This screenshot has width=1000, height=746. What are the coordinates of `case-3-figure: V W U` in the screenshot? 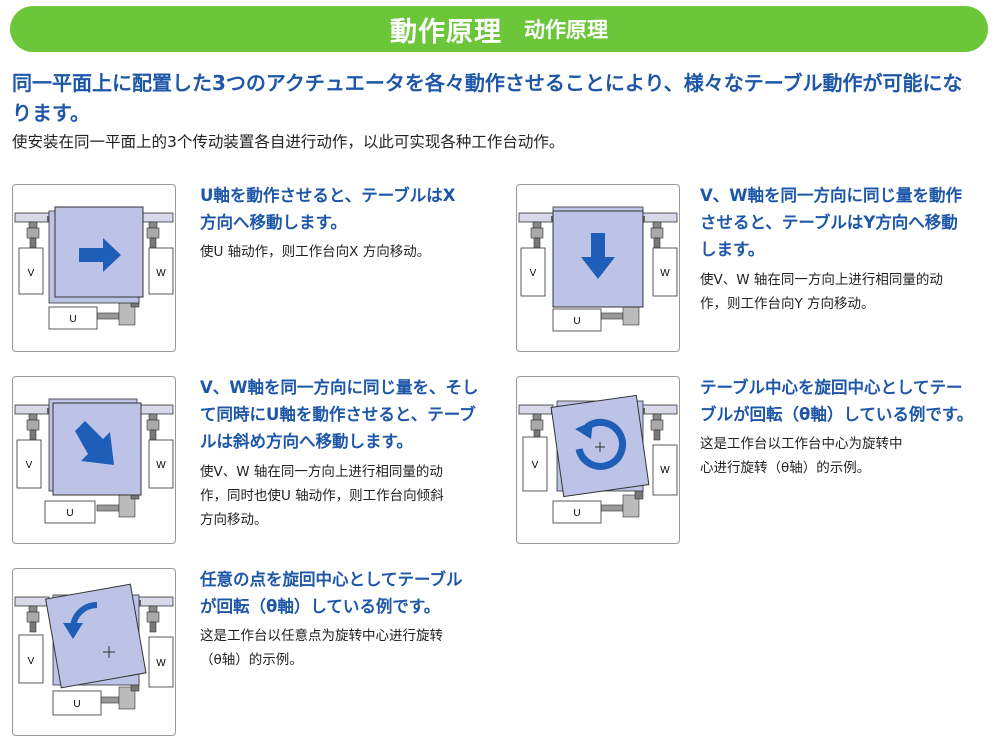 It's located at (94, 460).